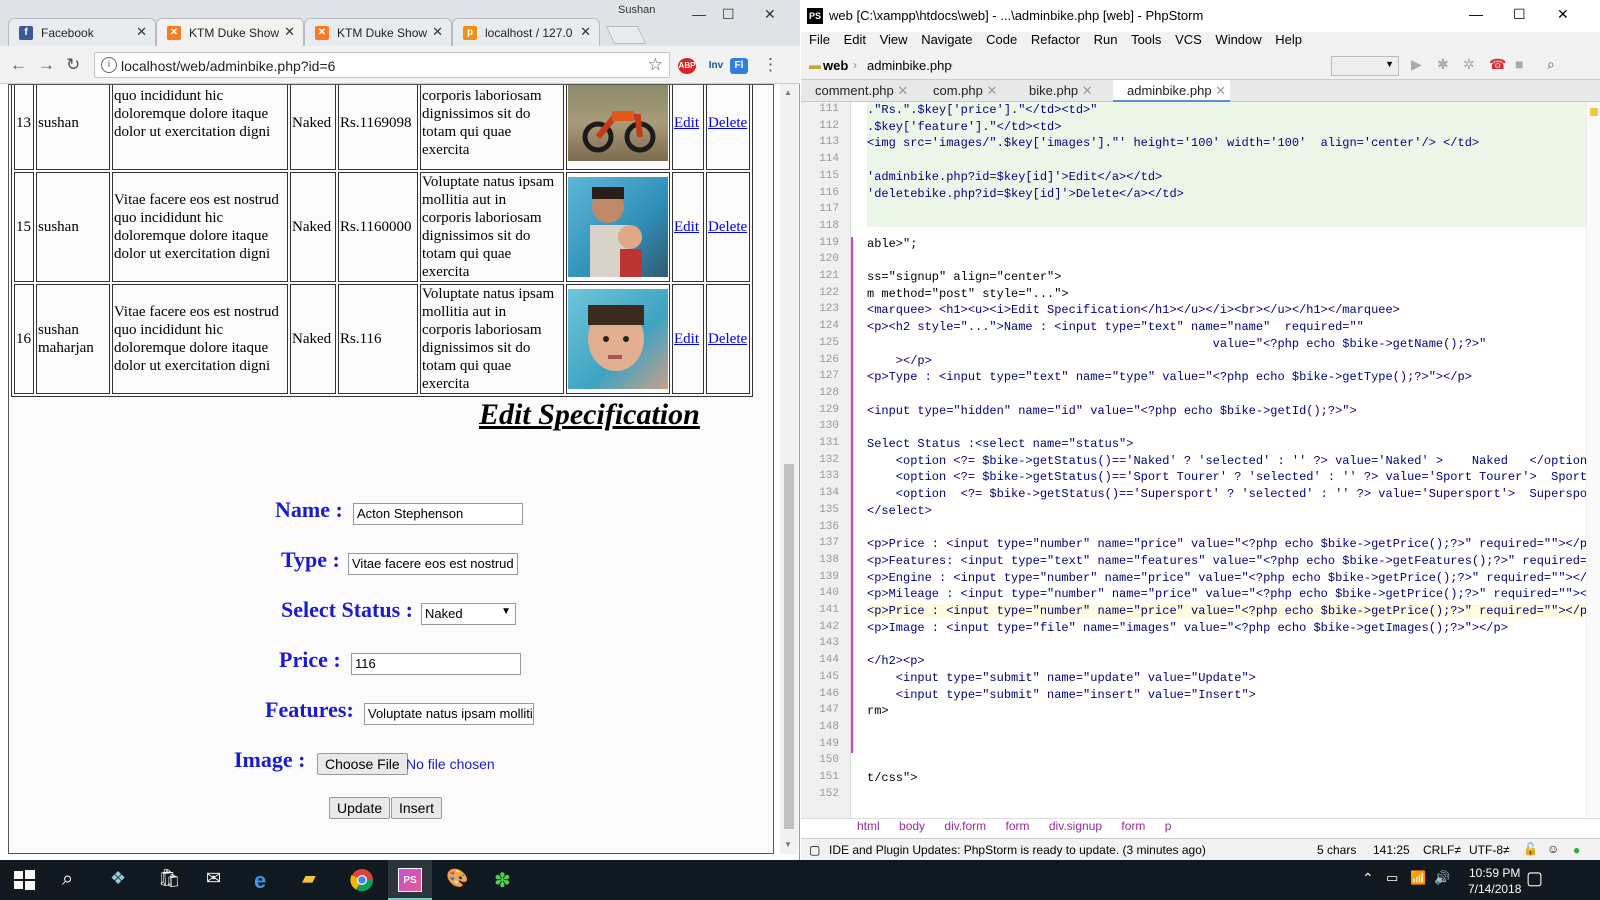 The image size is (1600, 900). Describe the element at coordinates (1172, 91) in the screenshot. I see `tab-adminbike-php: adminbike.php ✕` at that location.